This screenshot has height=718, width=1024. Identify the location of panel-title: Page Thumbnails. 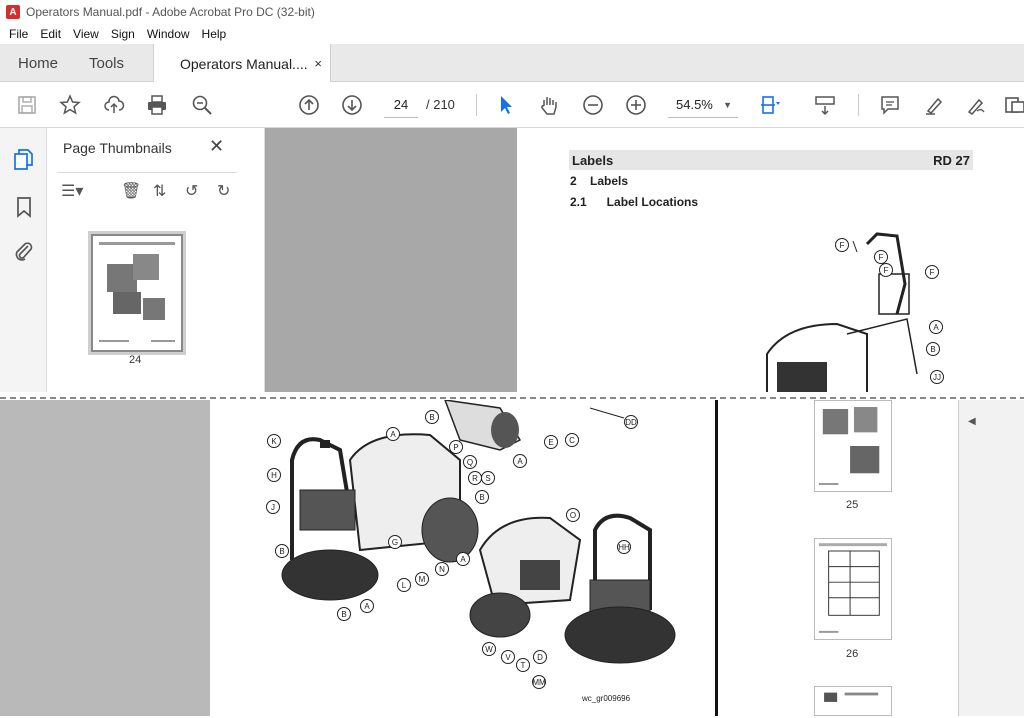
(117, 148).